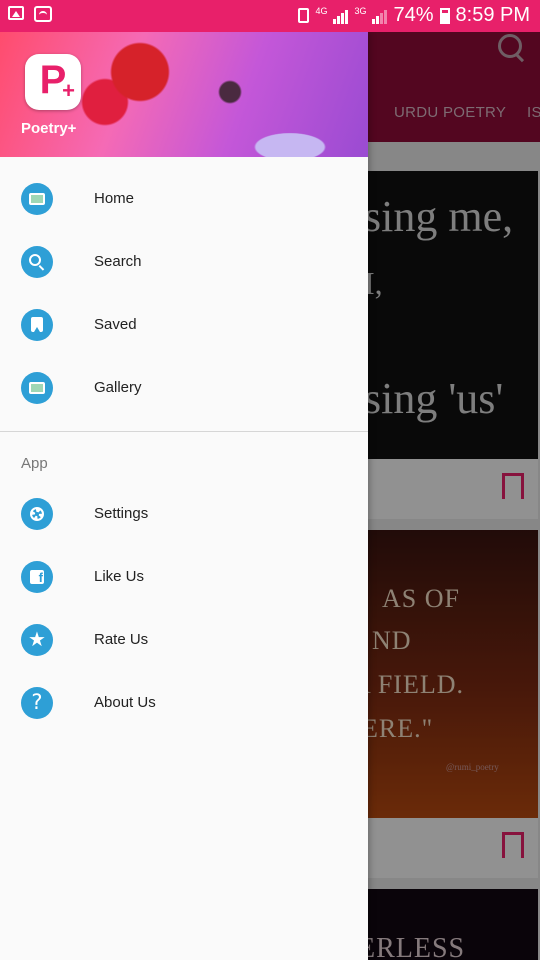 The image size is (540, 960). Describe the element at coordinates (115, 324) in the screenshot. I see `menu-item-label: Saved` at that location.